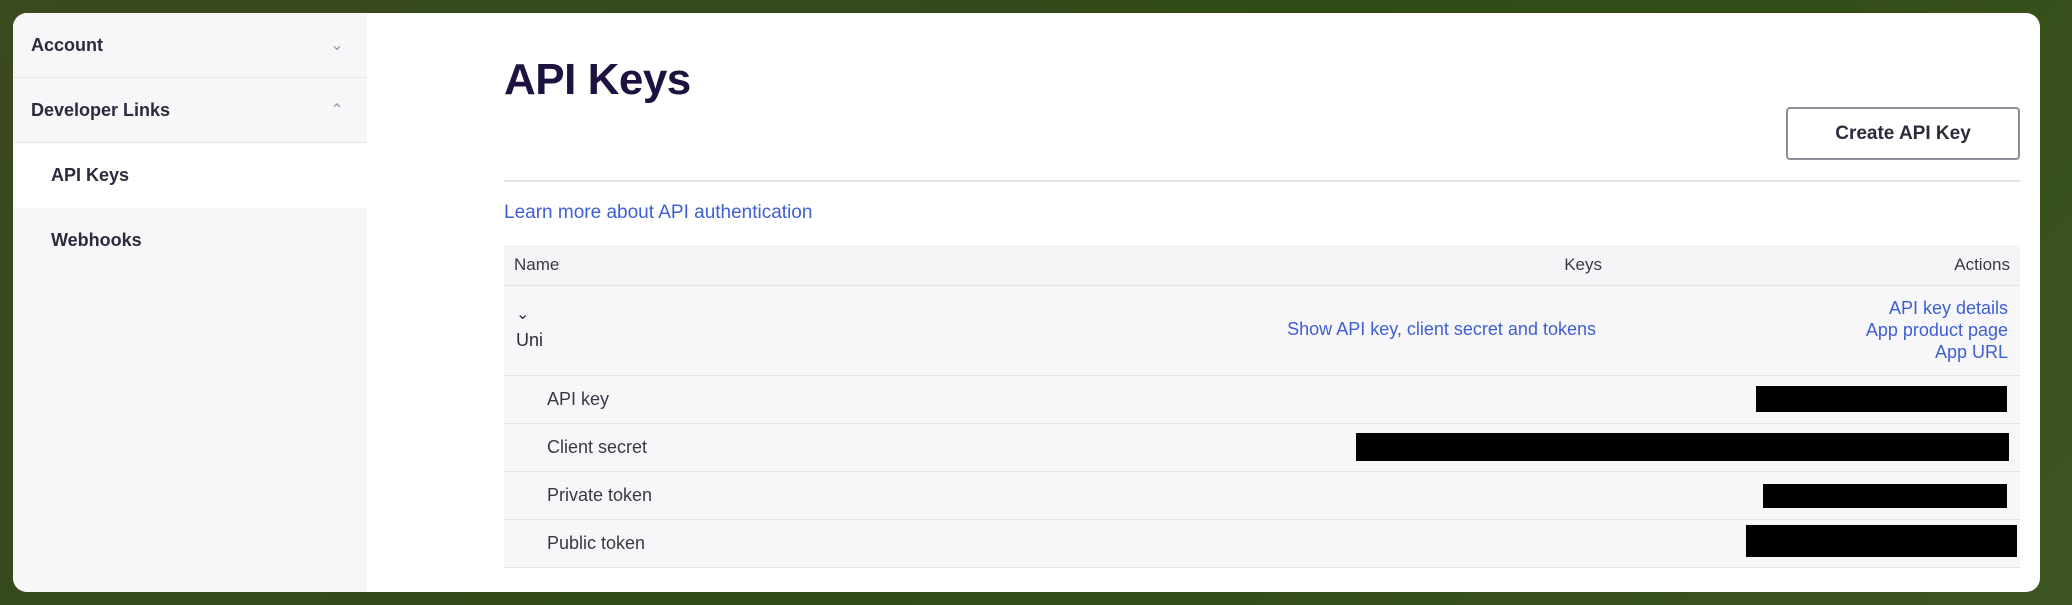  I want to click on sidebar-section-account: Account ⌄, so click(190, 45).